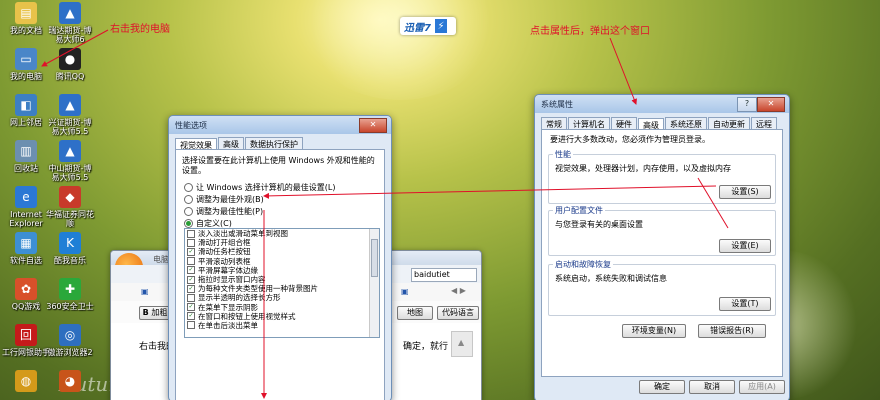  What do you see at coordinates (713, 203) in the screenshot?
I see `arrow-settings-line` at bounding box center [713, 203].